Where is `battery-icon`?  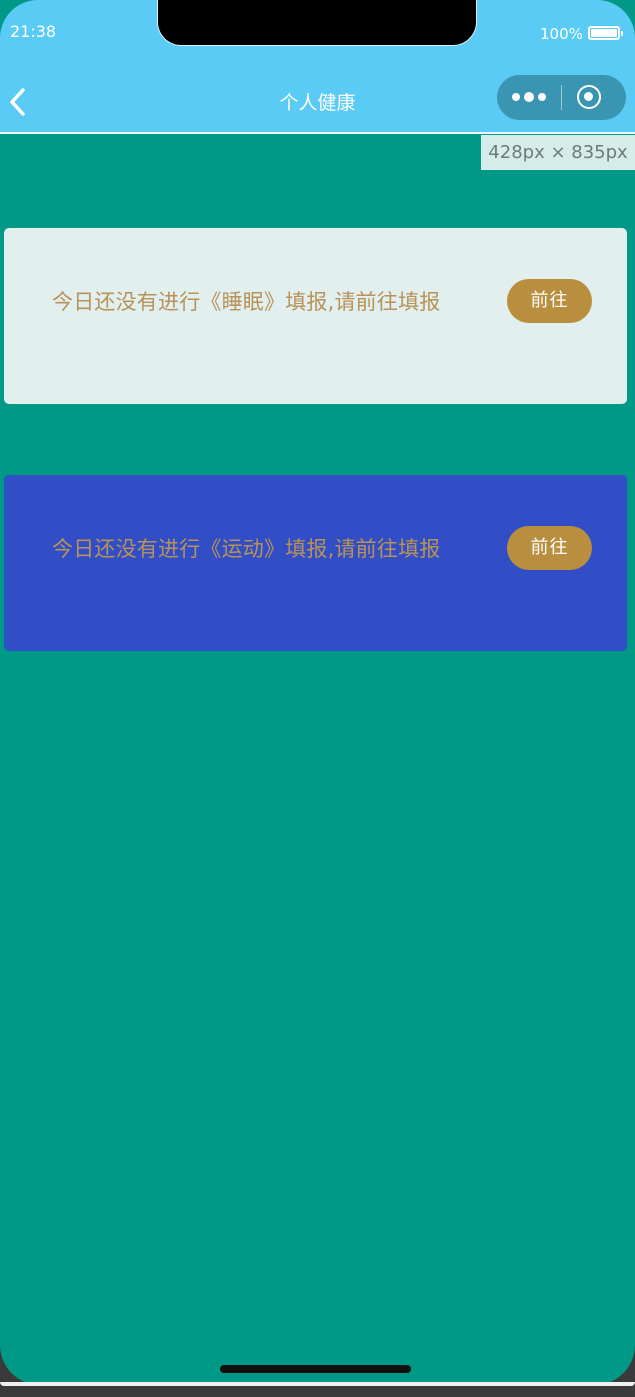
battery-icon is located at coordinates (605, 33).